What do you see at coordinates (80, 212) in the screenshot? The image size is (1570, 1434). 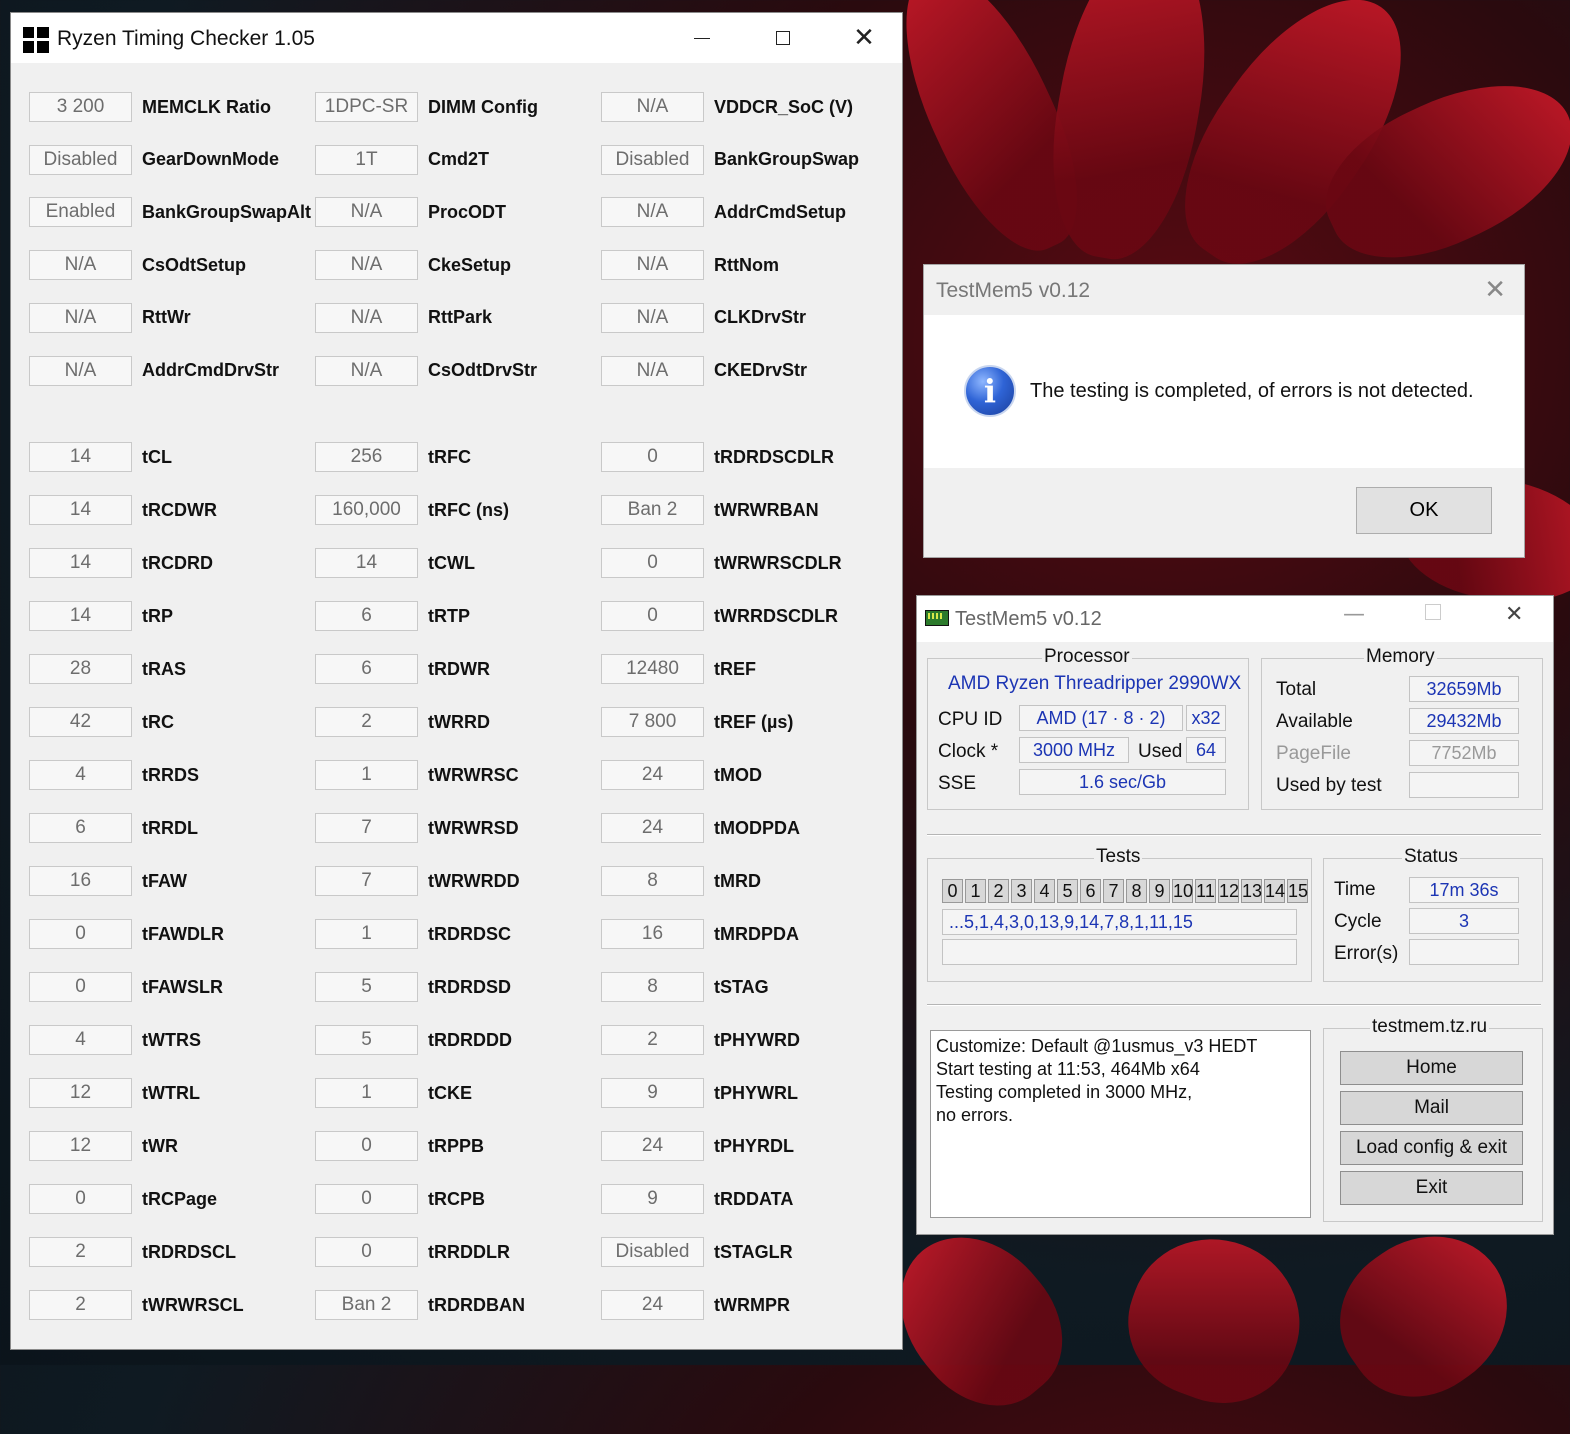 I see `timing-value: Enabled` at bounding box center [80, 212].